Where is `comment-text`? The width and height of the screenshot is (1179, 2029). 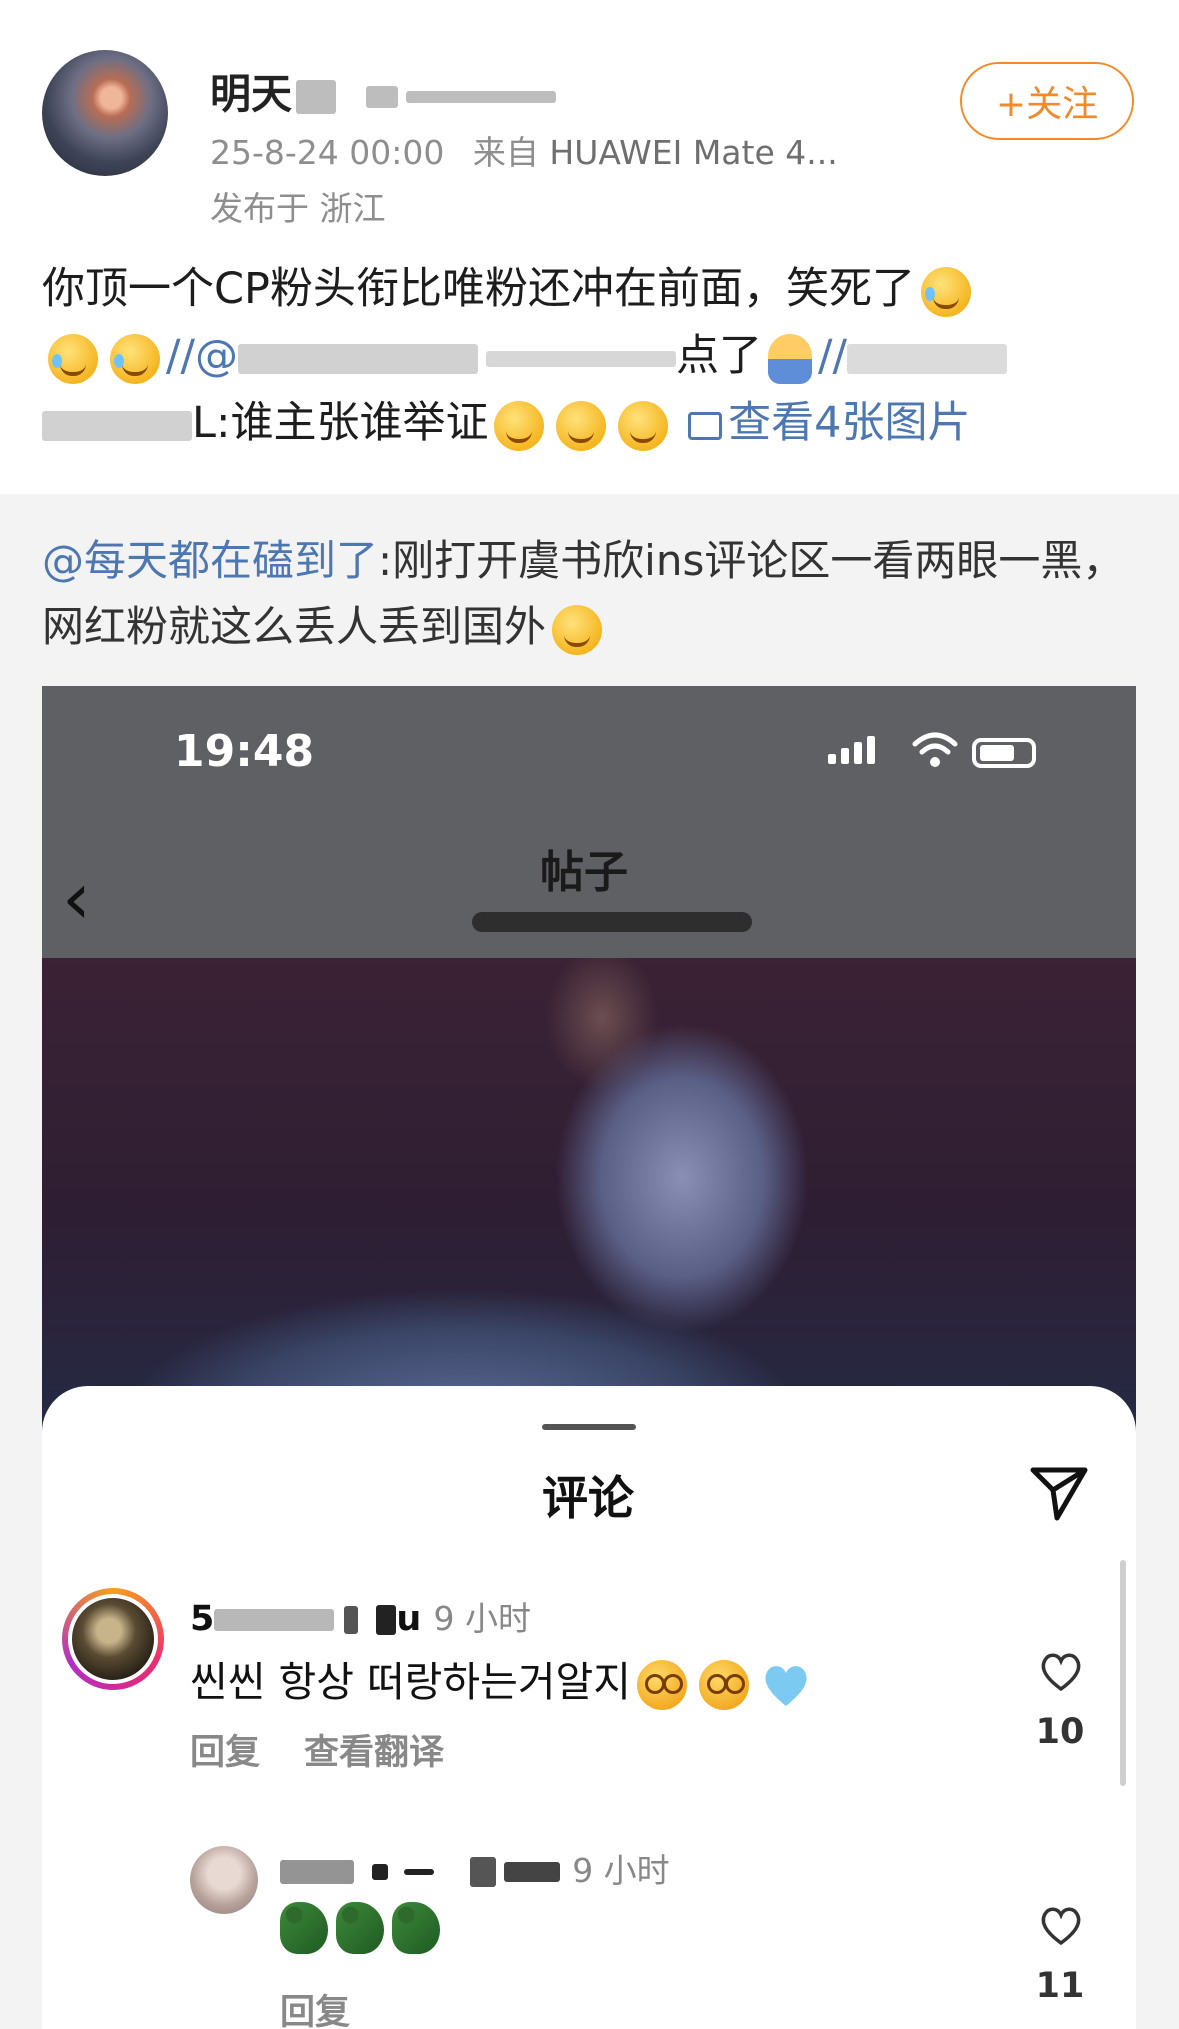
comment-text is located at coordinates (364, 1928).